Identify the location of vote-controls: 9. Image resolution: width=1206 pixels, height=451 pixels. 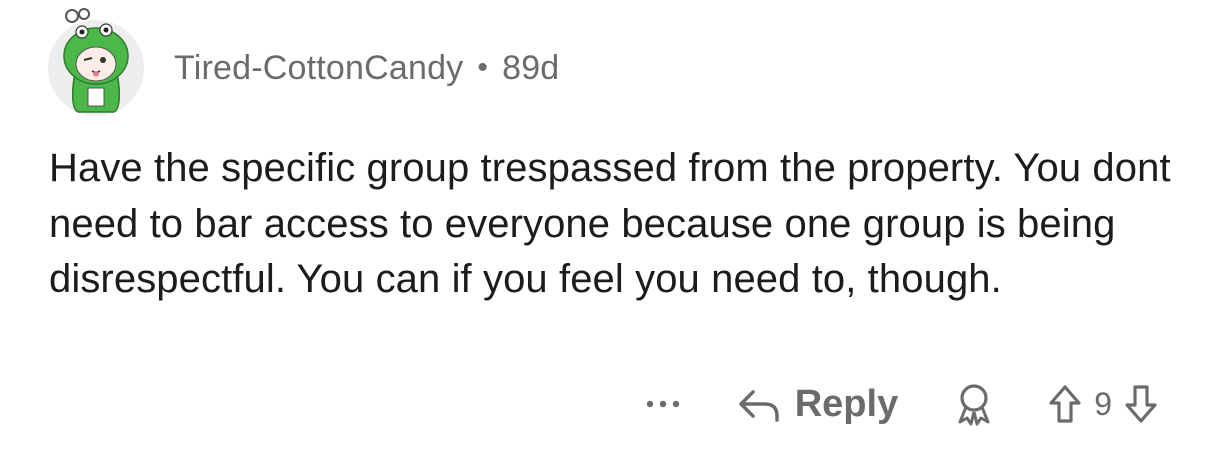
(1103, 404).